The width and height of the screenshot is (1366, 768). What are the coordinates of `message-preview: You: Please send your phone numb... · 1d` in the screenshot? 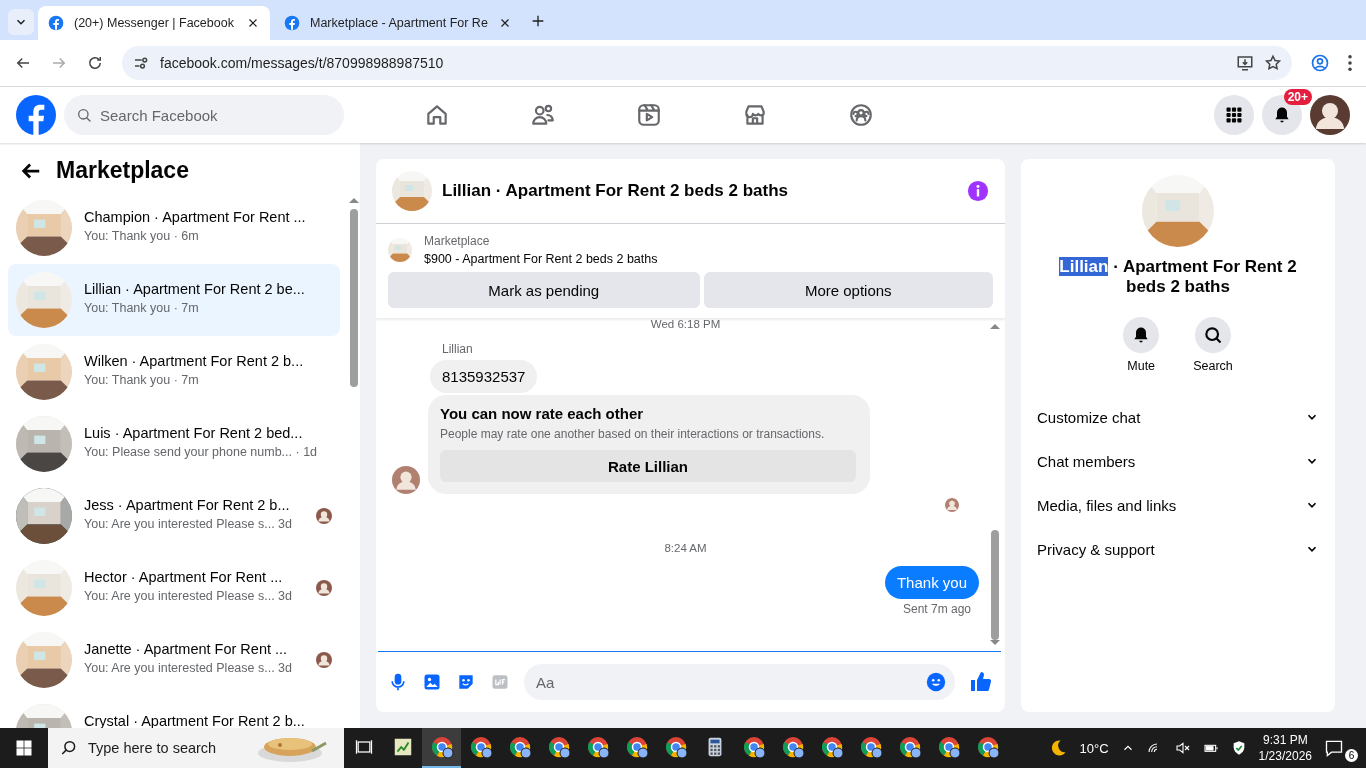 It's located at (201, 452).